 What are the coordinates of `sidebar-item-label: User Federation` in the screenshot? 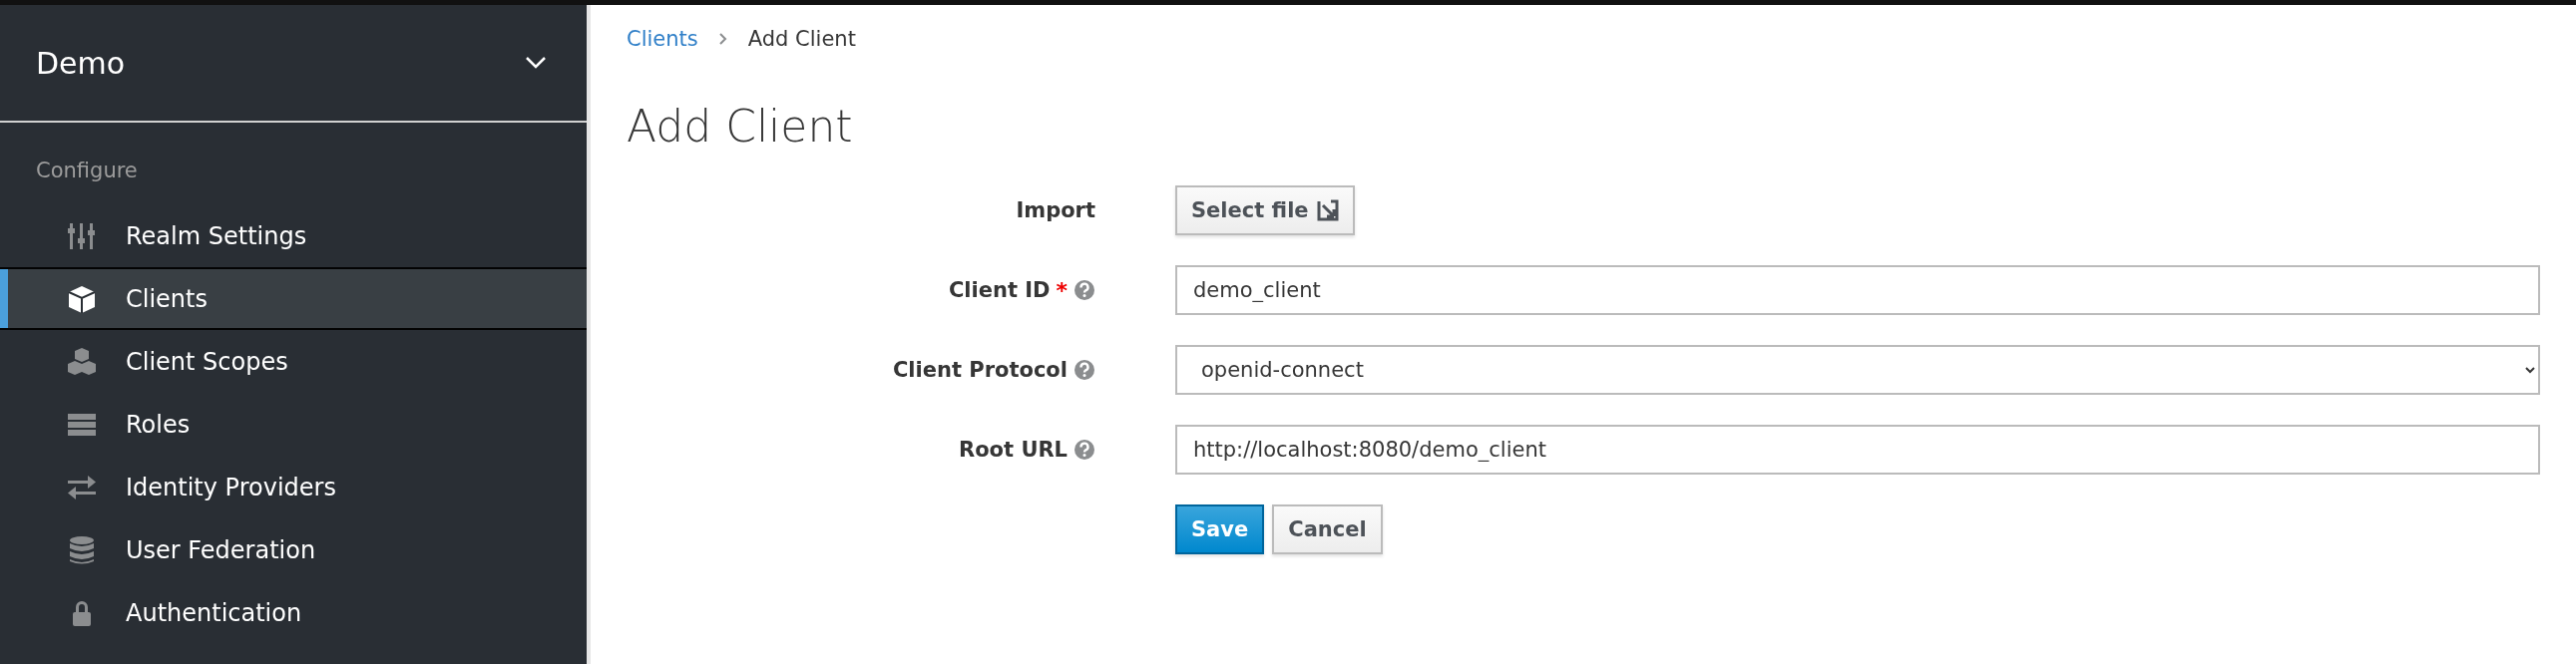 It's located at (221, 549).